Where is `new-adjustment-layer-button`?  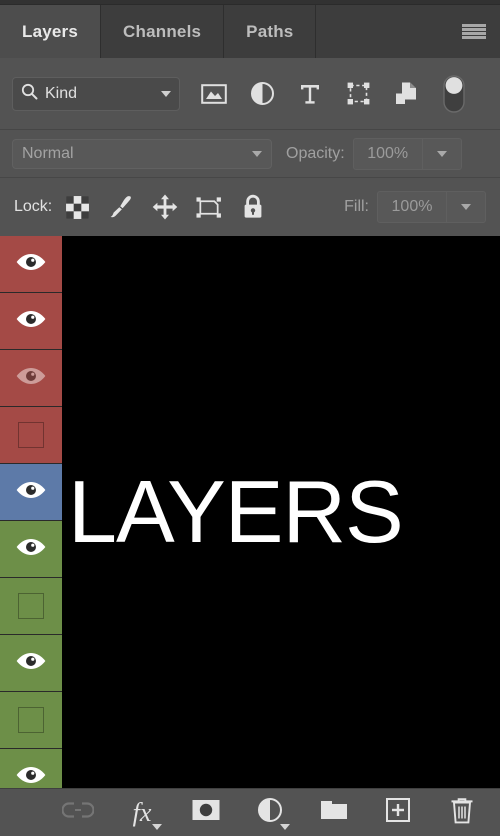
new-adjustment-layer-button is located at coordinates (271, 813).